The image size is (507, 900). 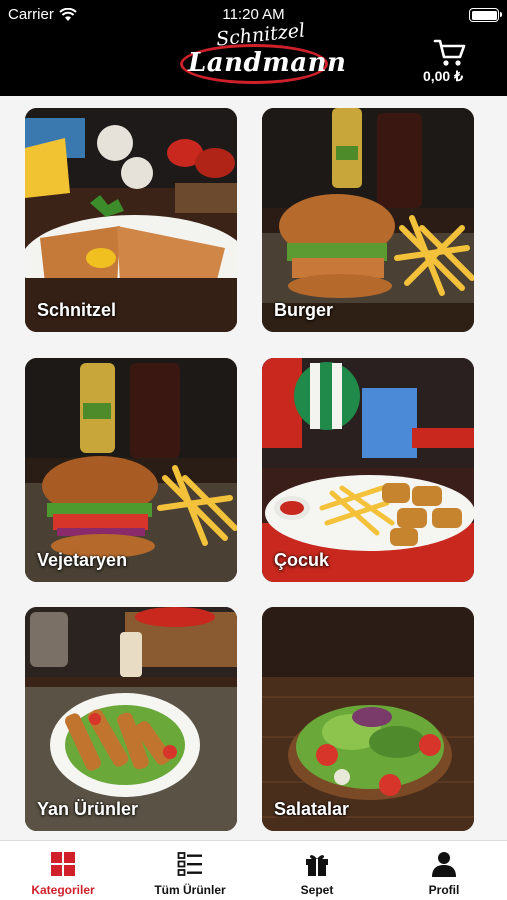 What do you see at coordinates (444, 890) in the screenshot?
I see `tab-label: Profil` at bounding box center [444, 890].